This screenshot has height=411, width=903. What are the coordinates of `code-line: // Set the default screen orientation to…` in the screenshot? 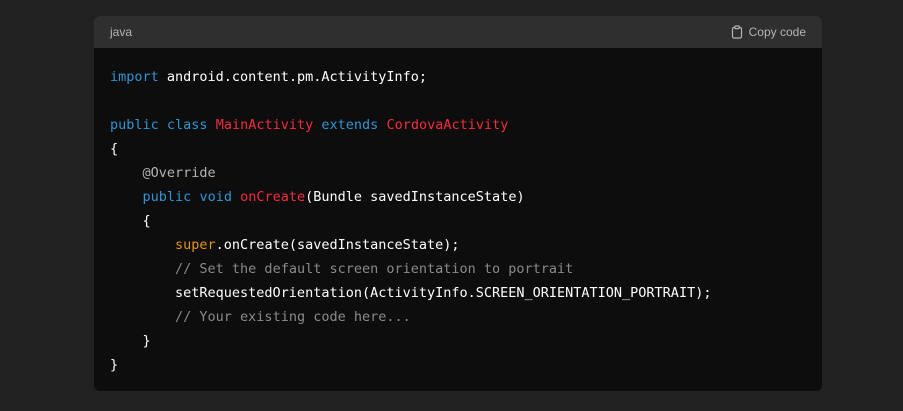 It's located at (458, 269).